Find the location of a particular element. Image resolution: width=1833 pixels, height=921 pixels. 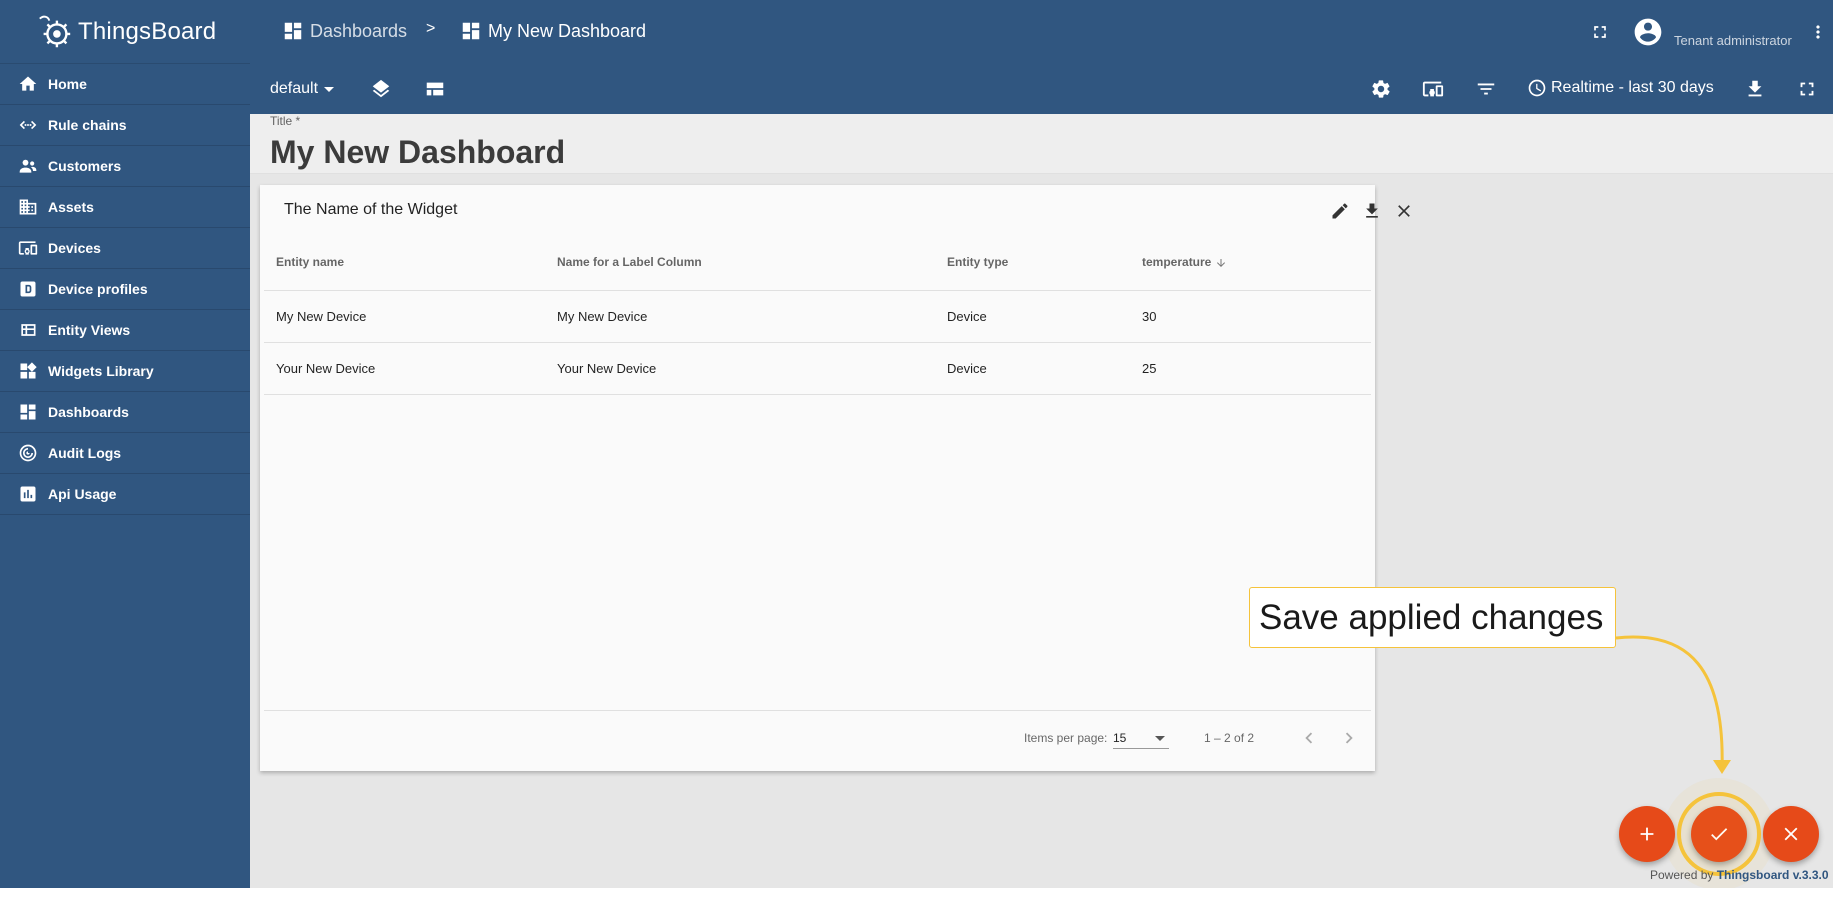

timewindow-button: Realtime - last 30 days is located at coordinates (1620, 88).